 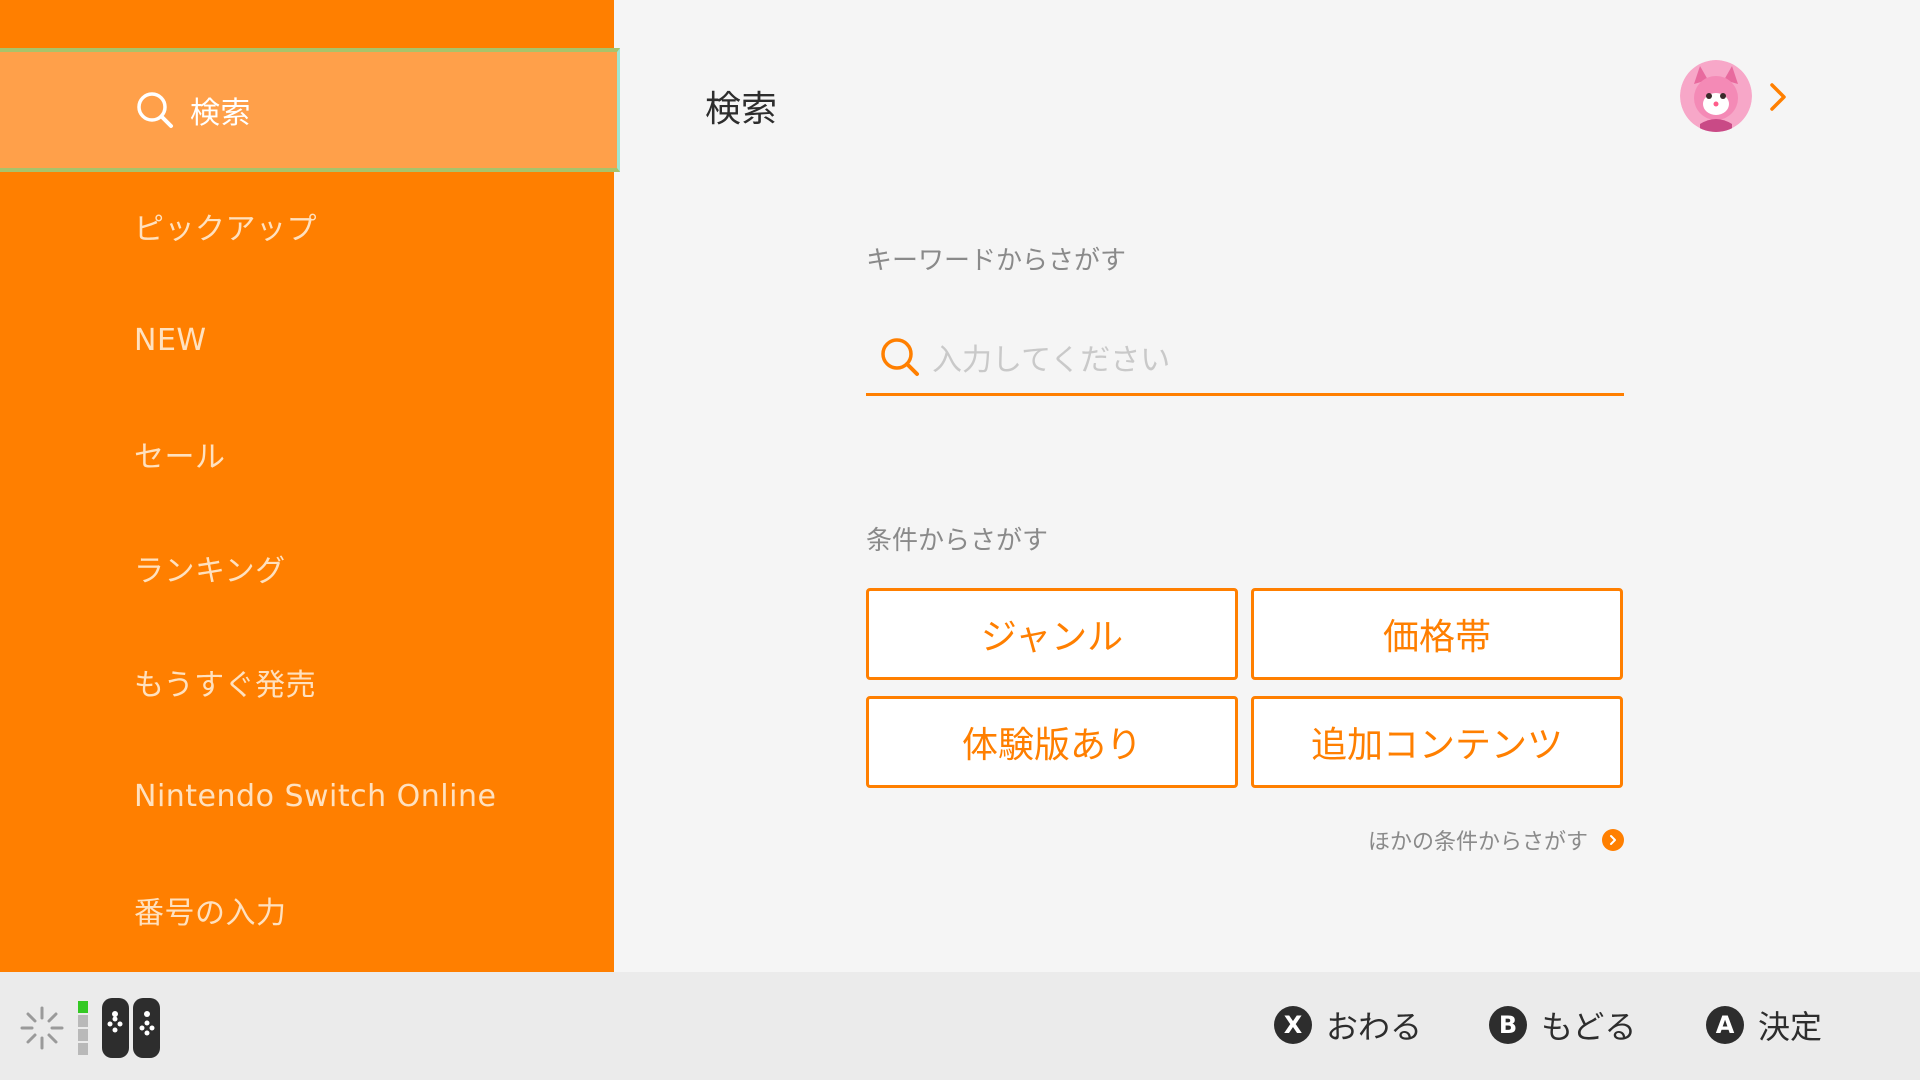 I want to click on price-range-button: 価格帯, so click(x=1437, y=634).